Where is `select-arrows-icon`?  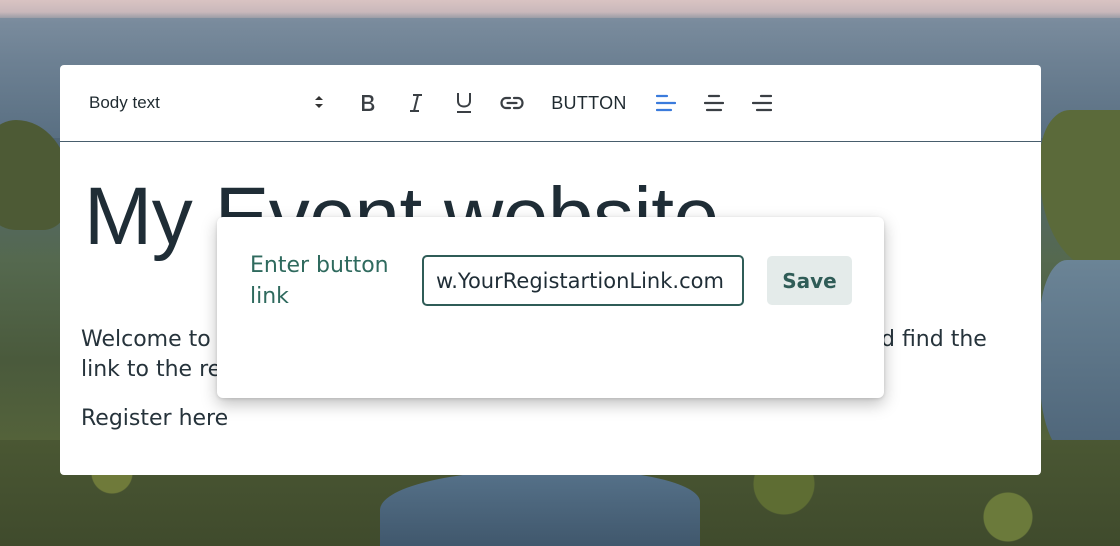 select-arrows-icon is located at coordinates (319, 102).